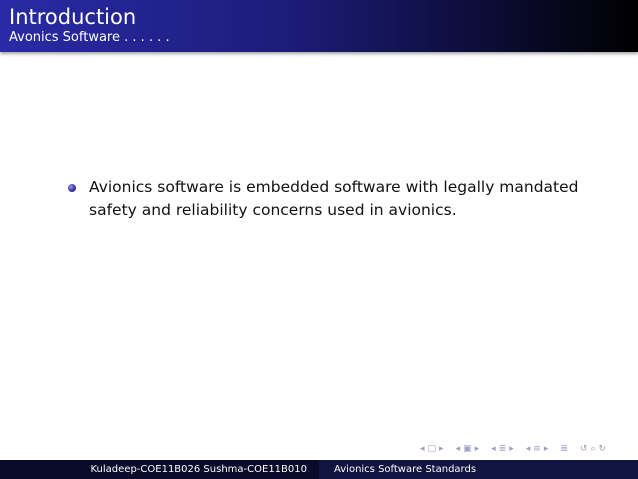  Describe the element at coordinates (432, 449) in the screenshot. I see `nav-frame-icon: □` at that location.